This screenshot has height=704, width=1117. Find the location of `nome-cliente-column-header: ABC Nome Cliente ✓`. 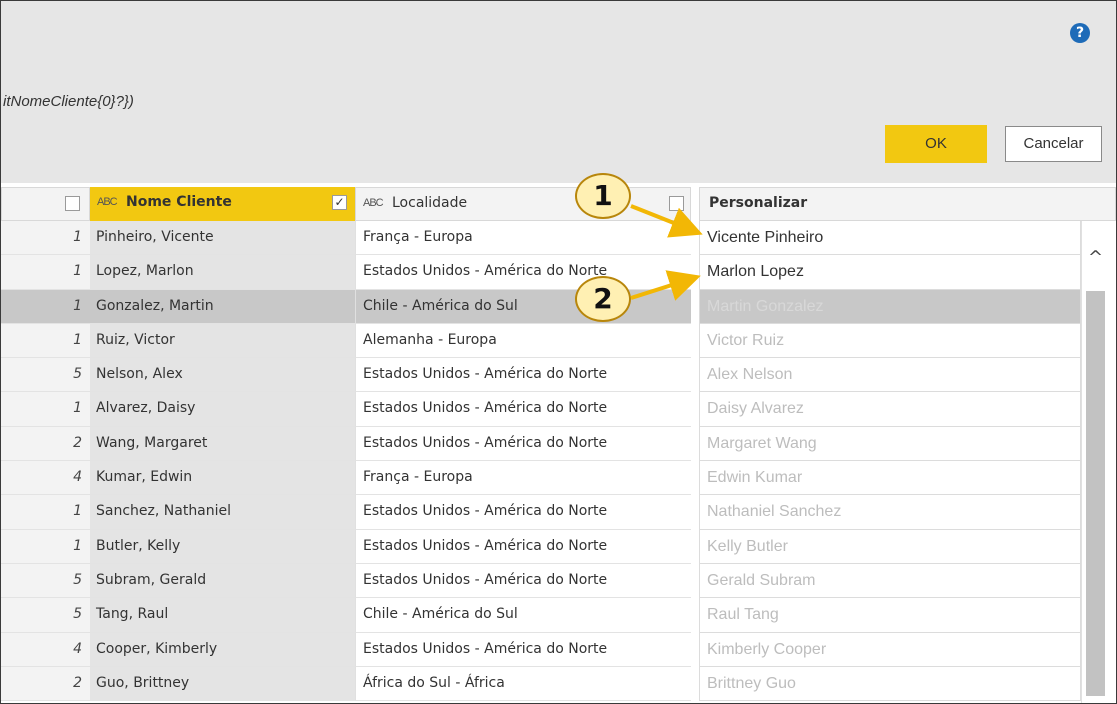

nome-cliente-column-header: ABC Nome Cliente ✓ is located at coordinates (222, 204).